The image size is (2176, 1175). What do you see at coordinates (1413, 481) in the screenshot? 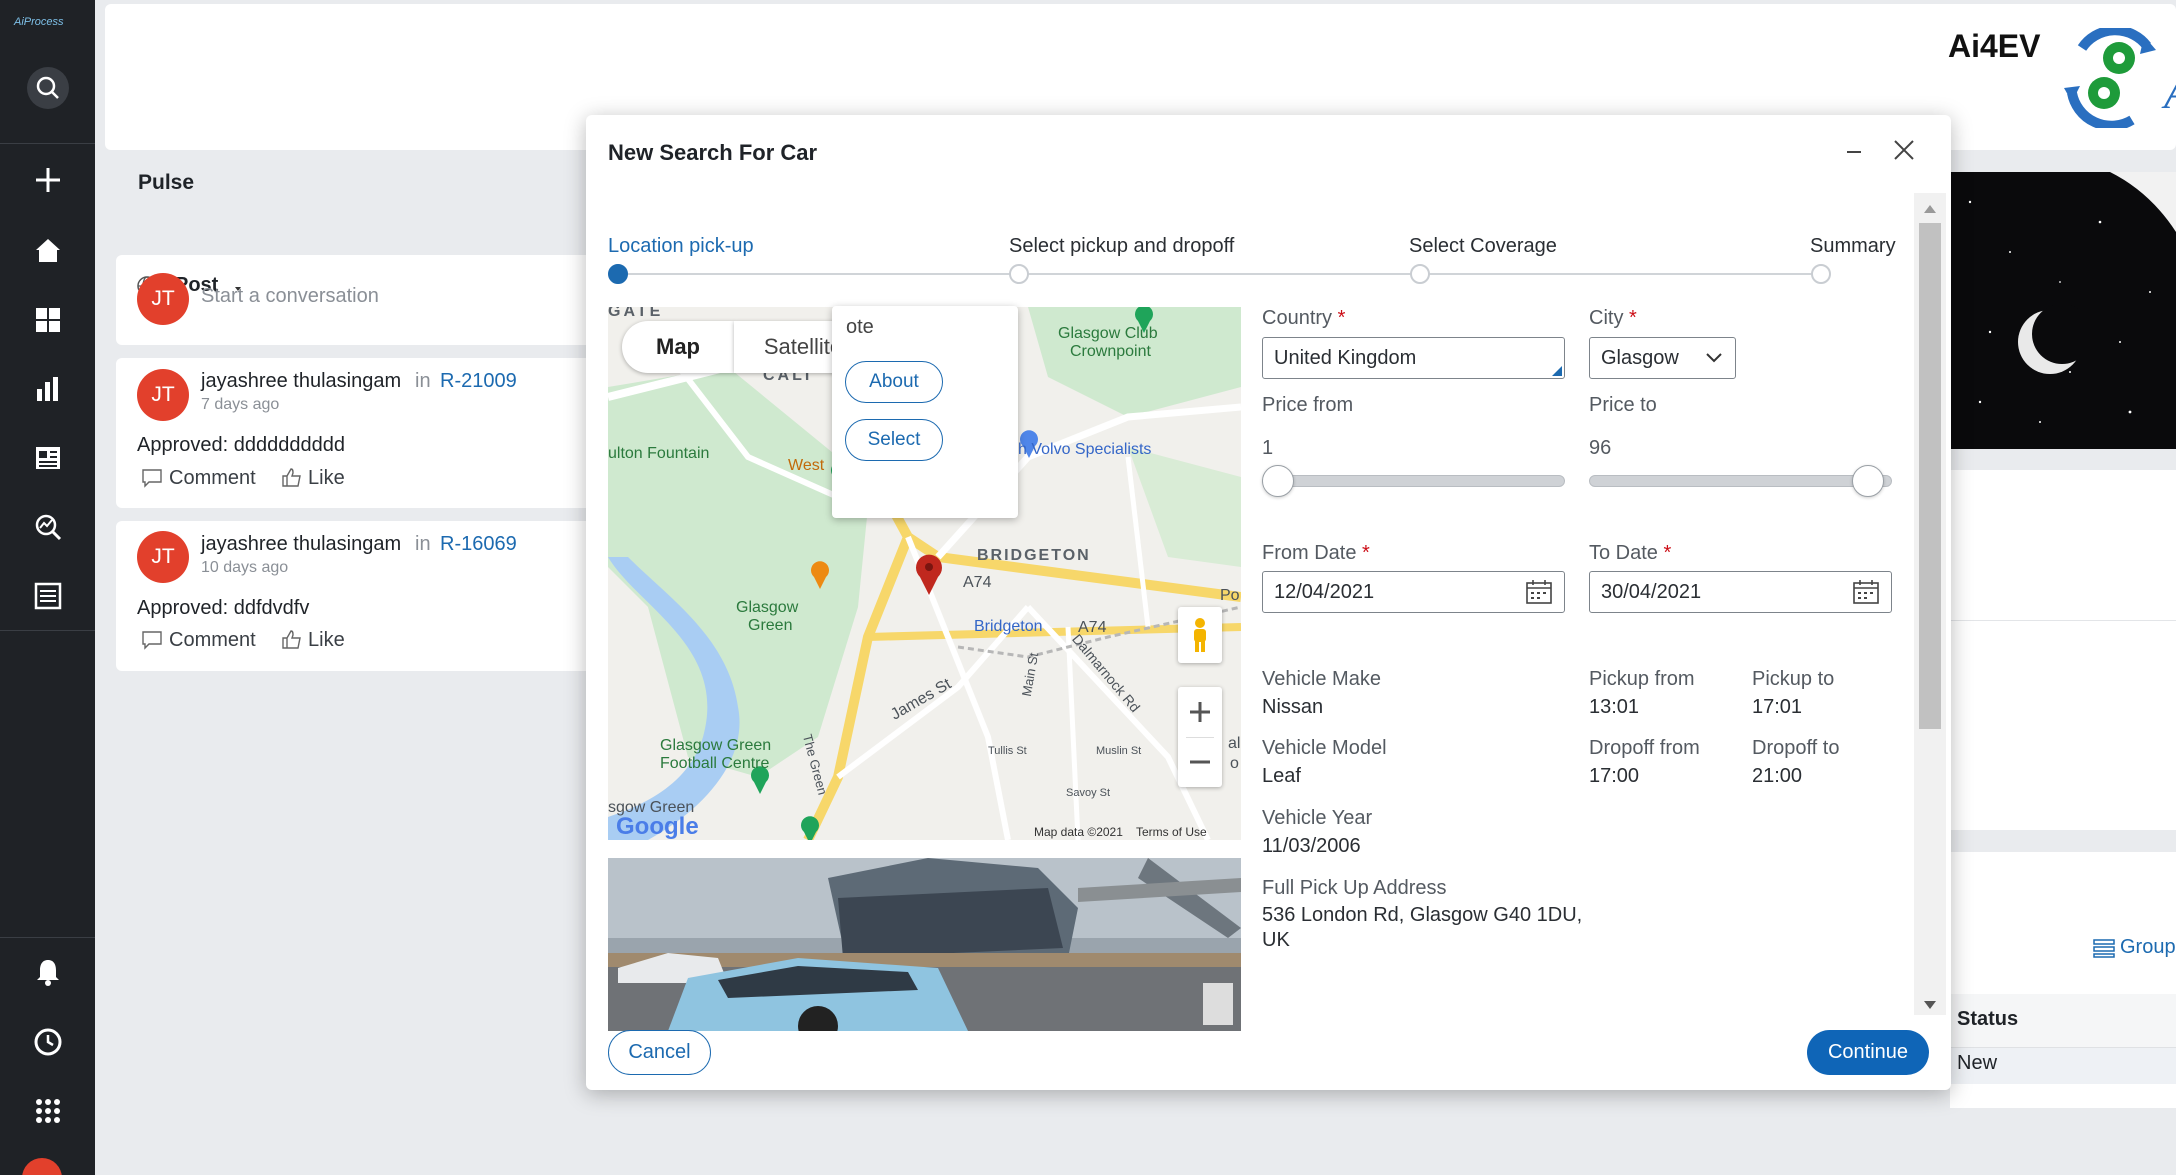
I see `price-from-slider-track` at bounding box center [1413, 481].